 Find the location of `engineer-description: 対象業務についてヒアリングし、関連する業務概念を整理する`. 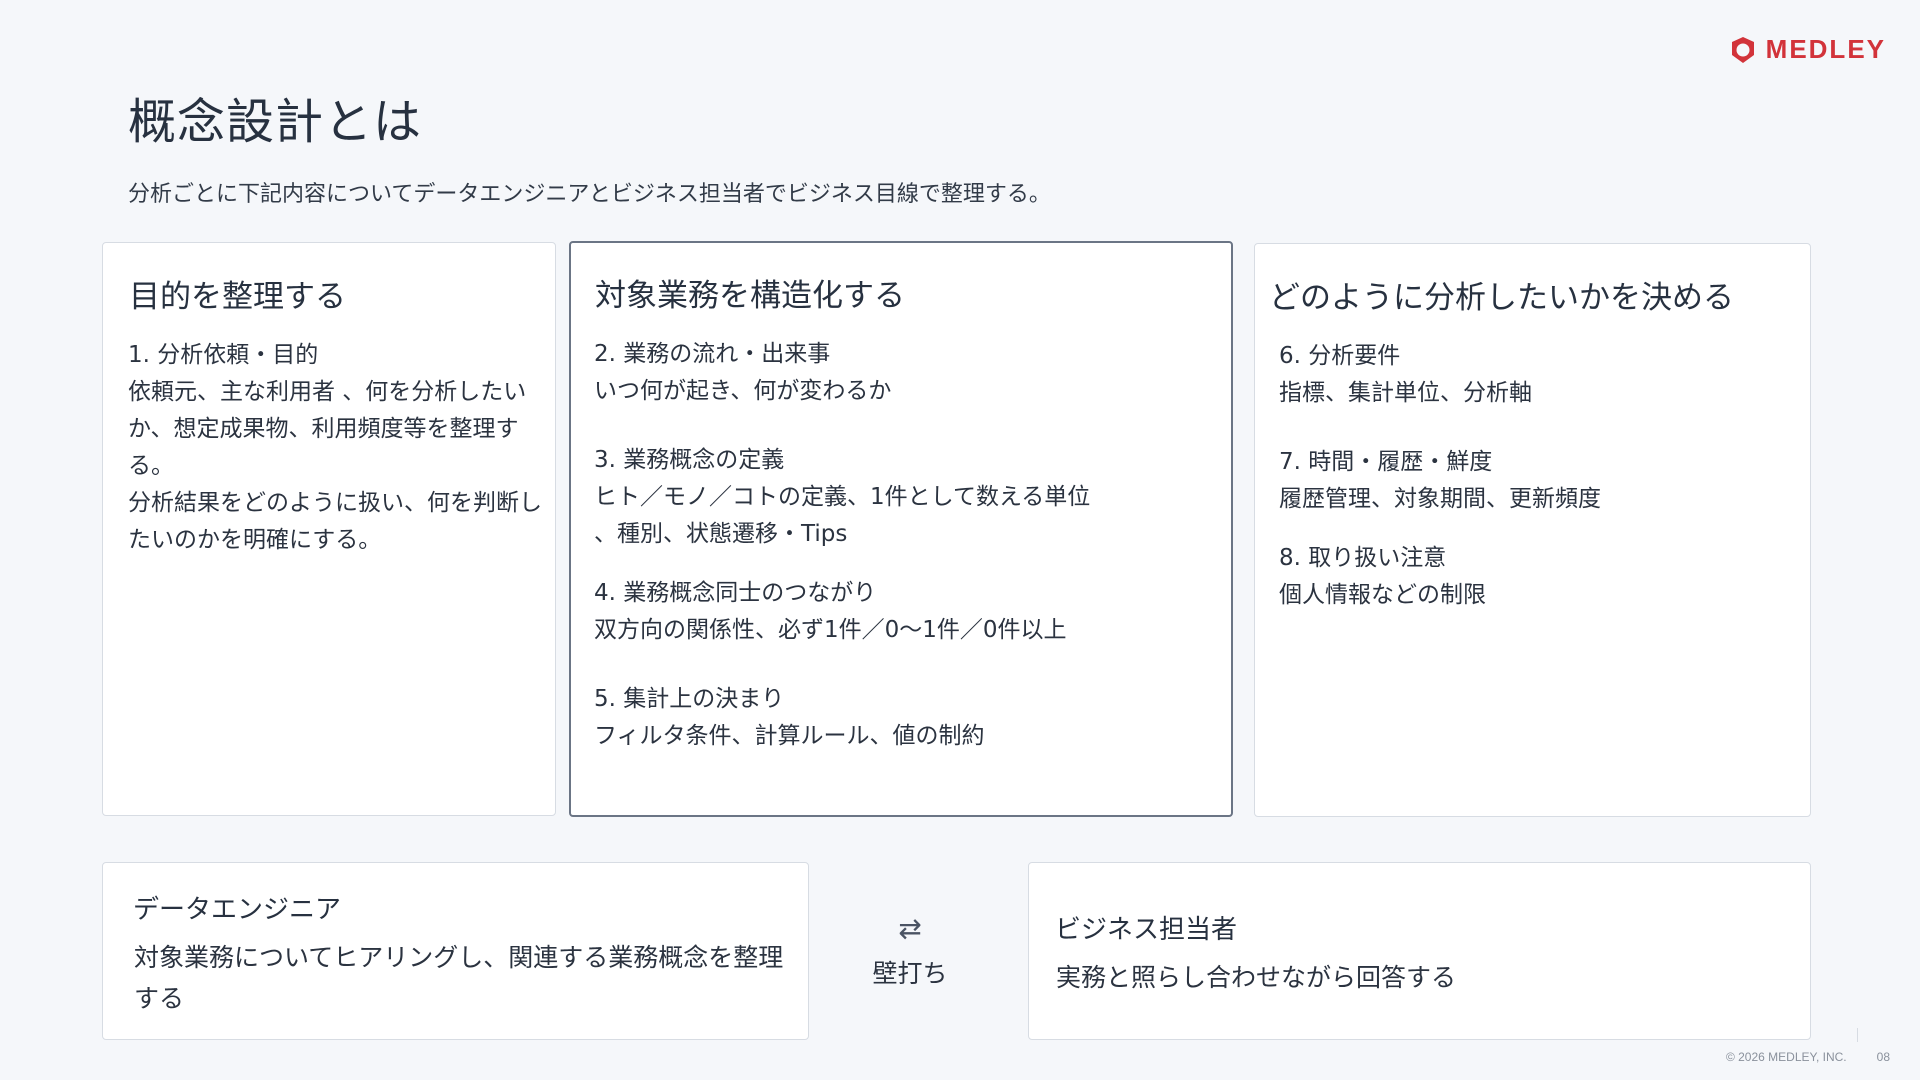

engineer-description: 対象業務についてヒアリングし、関連する業務概念を整理する is located at coordinates (459, 978).